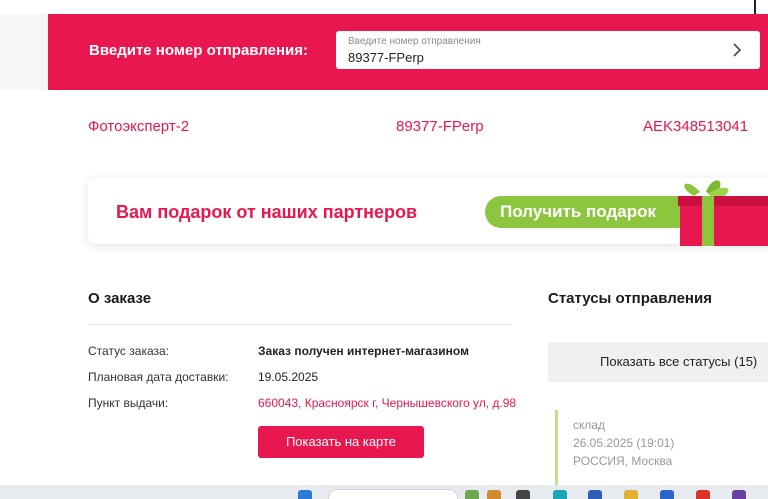 This screenshot has height=499, width=768. Describe the element at coordinates (158, 377) in the screenshot. I see `delivery-date-label: Плановая дата доставки:` at that location.